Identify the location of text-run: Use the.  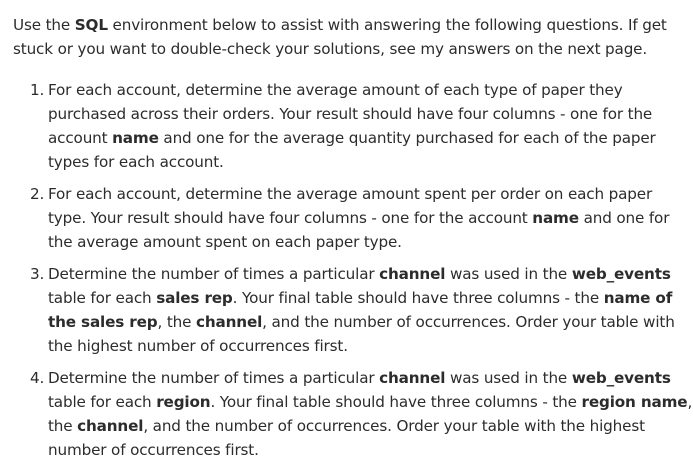
(44, 25).